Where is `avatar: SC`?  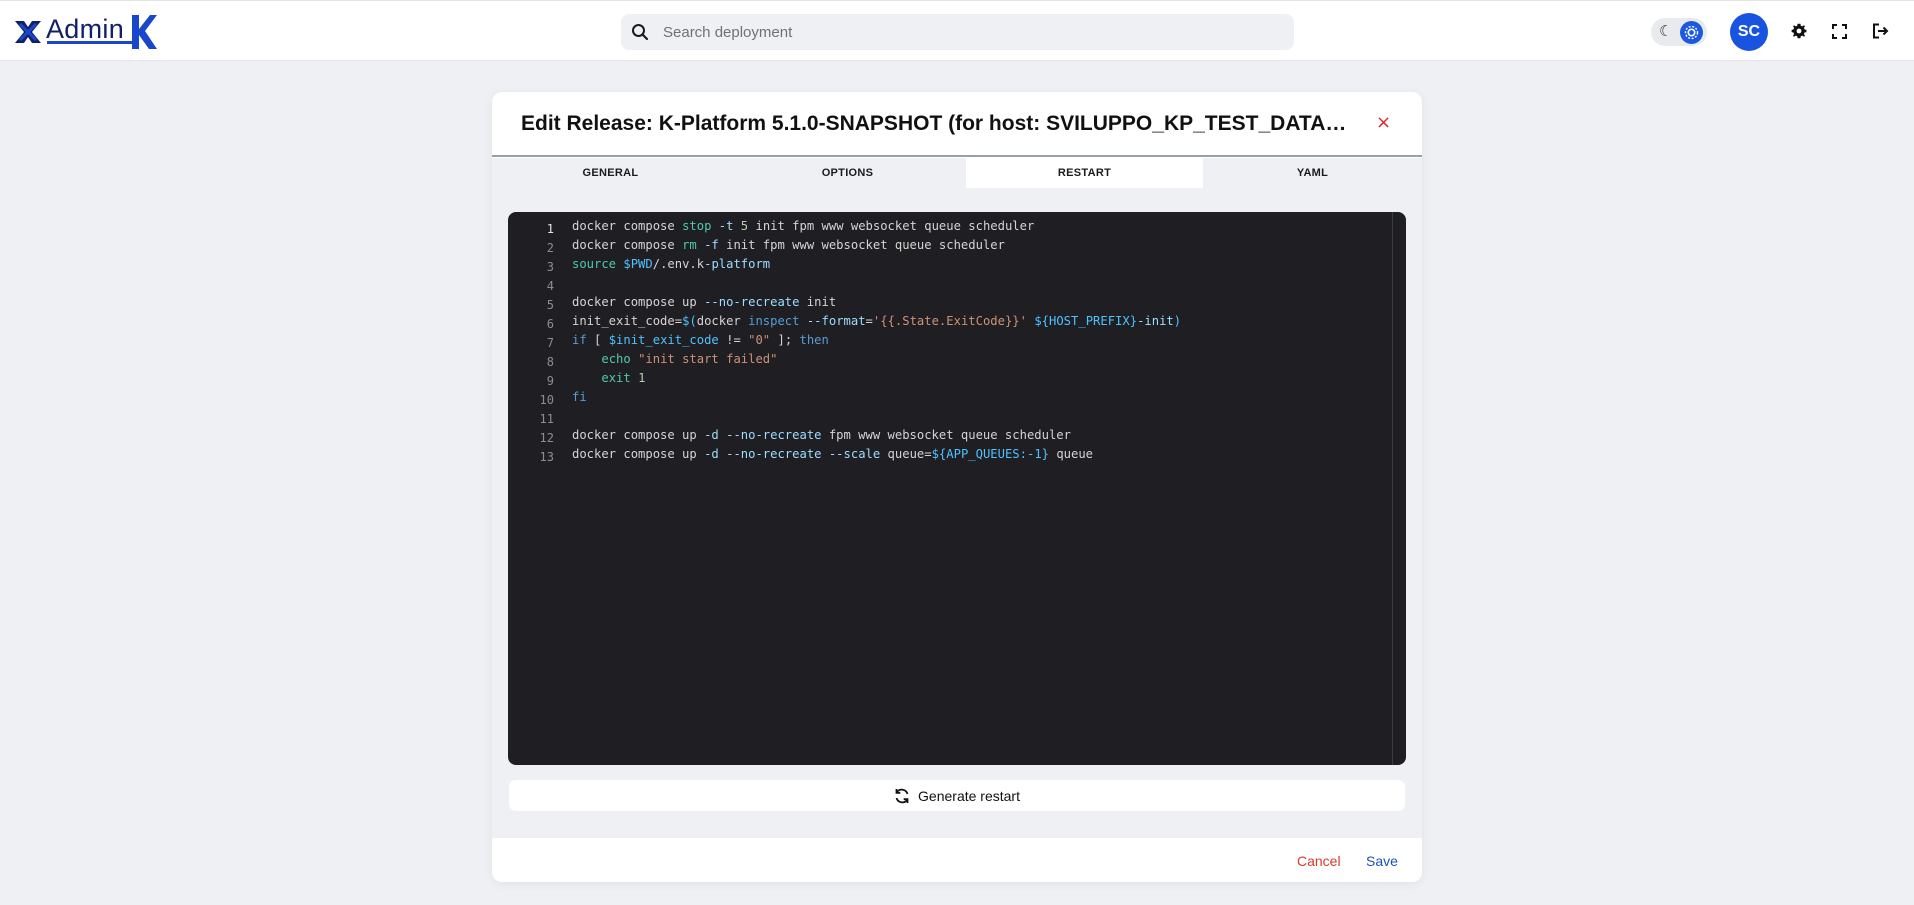 avatar: SC is located at coordinates (1749, 32).